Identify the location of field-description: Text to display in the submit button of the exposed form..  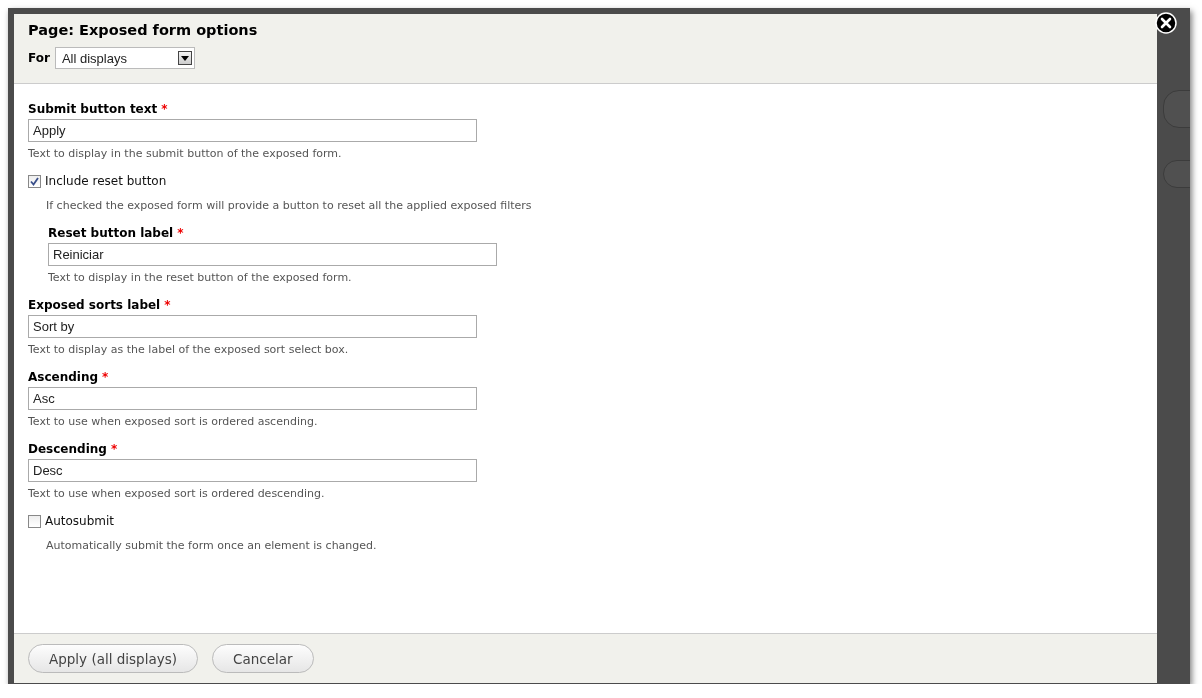
(185, 153).